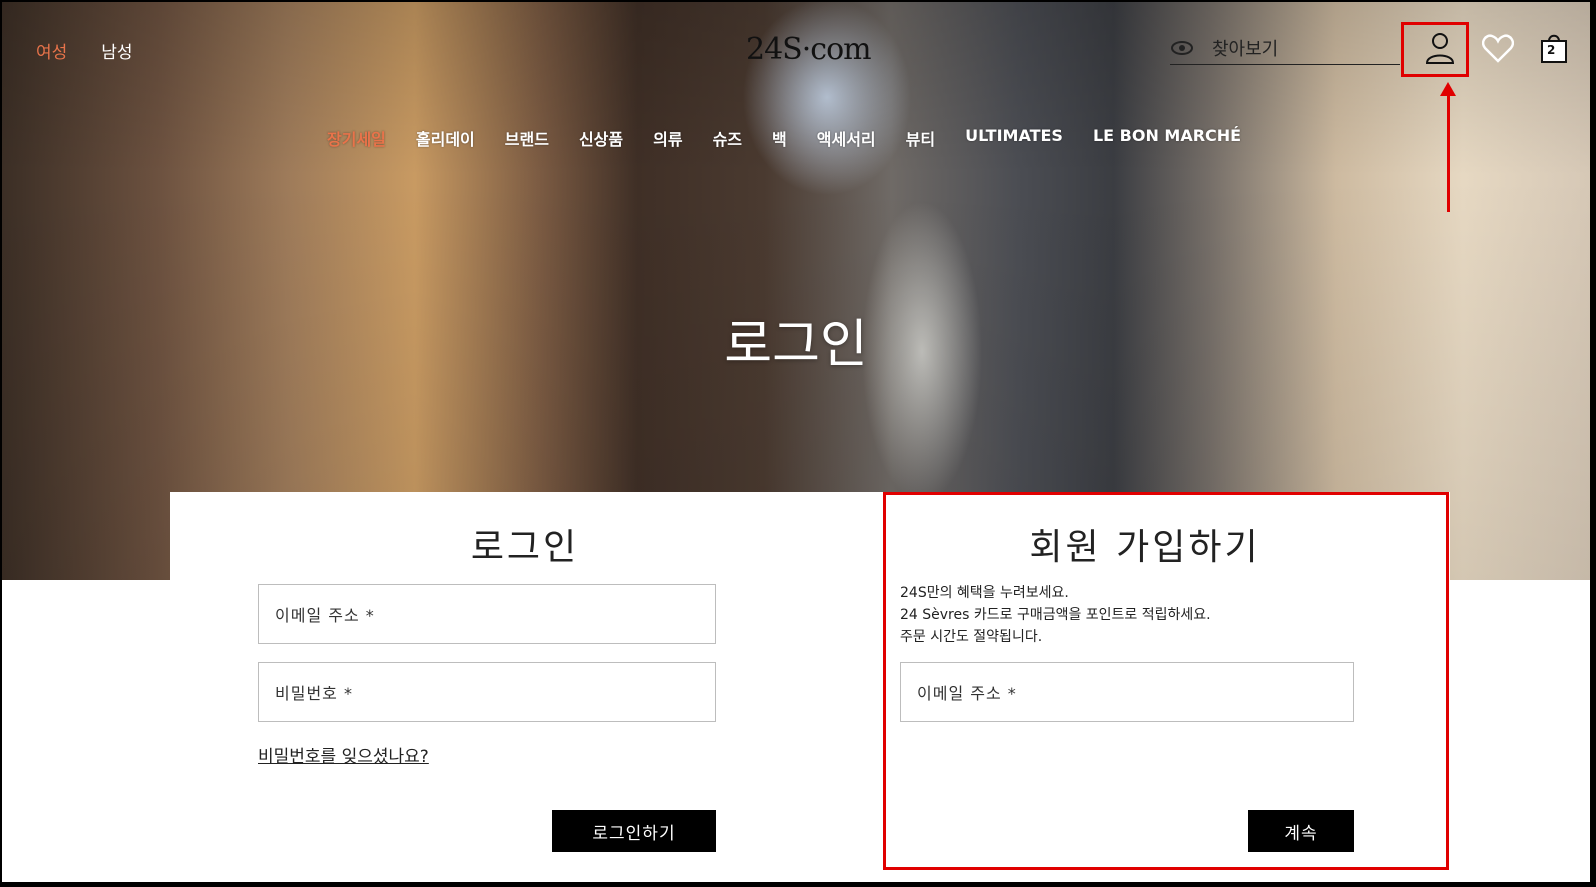  I want to click on eye-icon, so click(1182, 48).